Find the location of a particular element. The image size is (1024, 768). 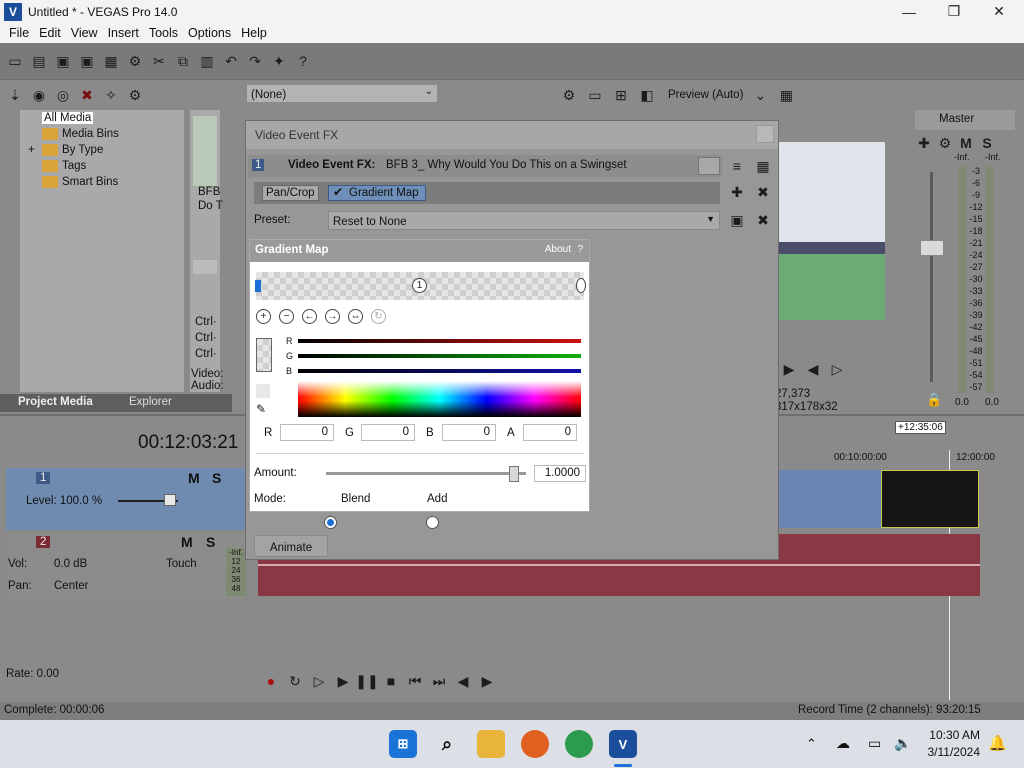

tab-project-media: Project Media is located at coordinates (55, 402).